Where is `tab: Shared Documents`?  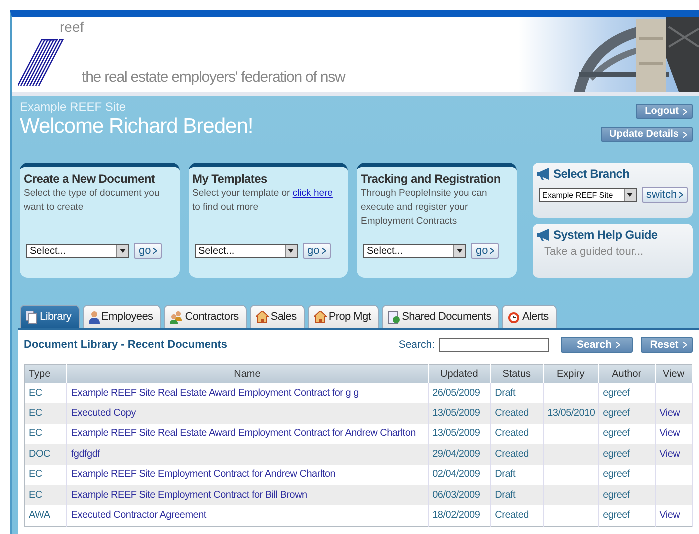 tab: Shared Documents is located at coordinates (441, 316).